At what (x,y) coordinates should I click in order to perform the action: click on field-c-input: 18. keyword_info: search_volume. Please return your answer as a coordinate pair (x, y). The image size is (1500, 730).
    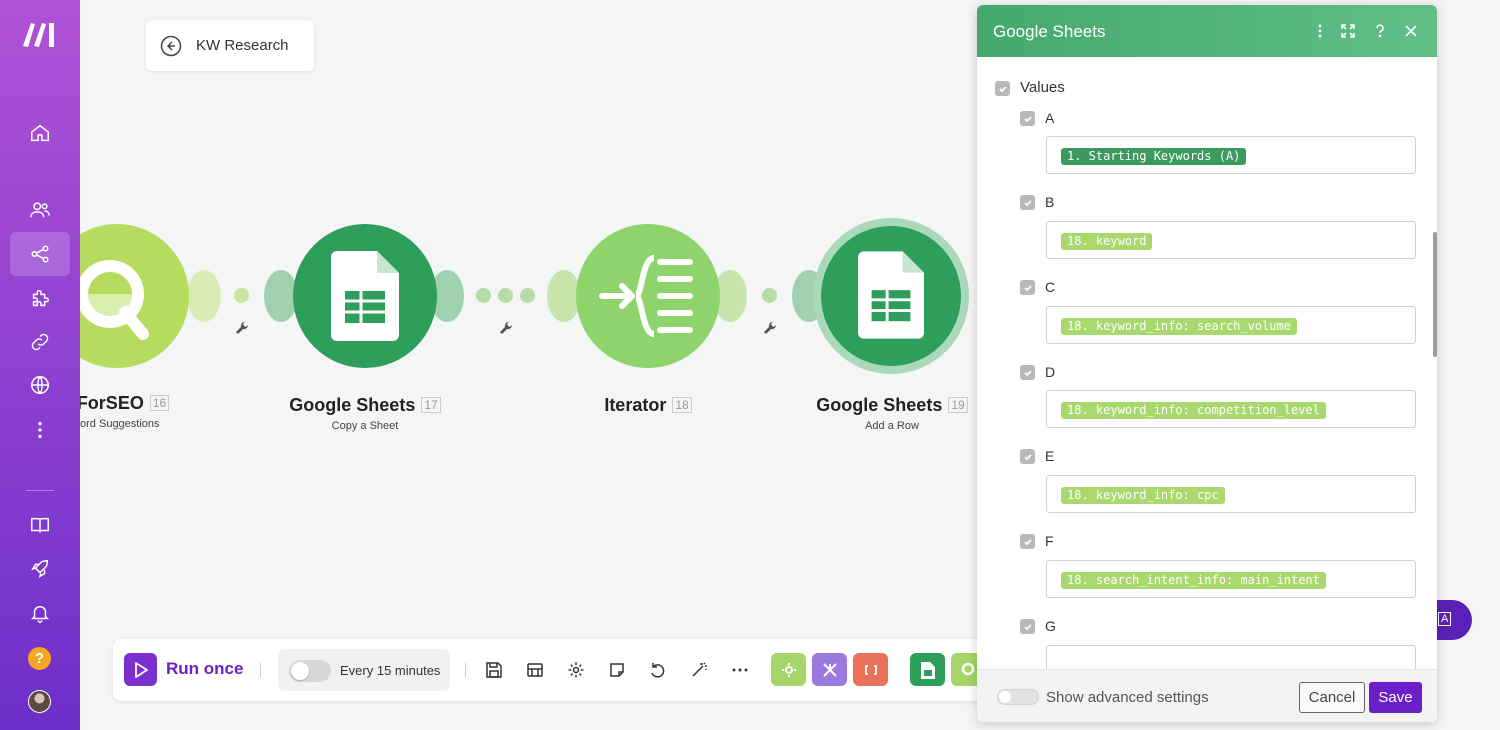
    Looking at the image, I should click on (1231, 325).